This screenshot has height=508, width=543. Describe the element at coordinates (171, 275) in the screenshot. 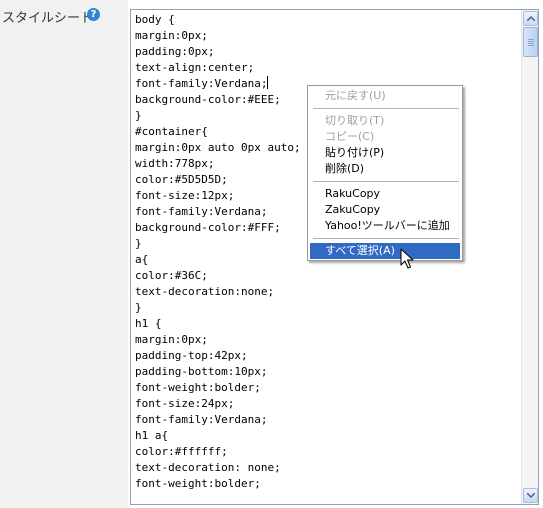

I see `code-line: color:#36C;` at that location.